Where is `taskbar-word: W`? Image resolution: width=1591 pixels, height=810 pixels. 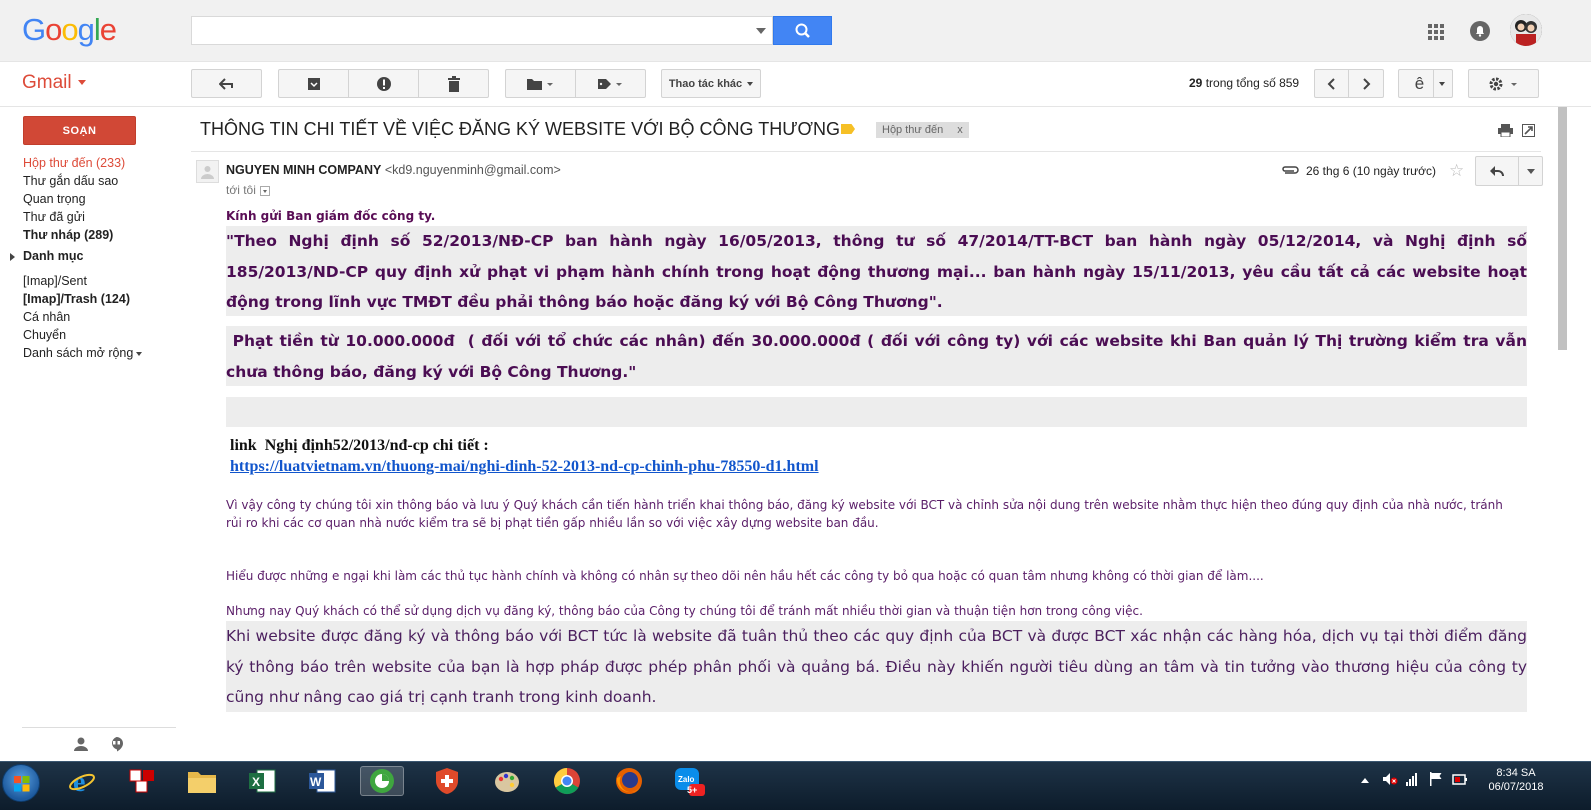
taskbar-word: W is located at coordinates (322, 781).